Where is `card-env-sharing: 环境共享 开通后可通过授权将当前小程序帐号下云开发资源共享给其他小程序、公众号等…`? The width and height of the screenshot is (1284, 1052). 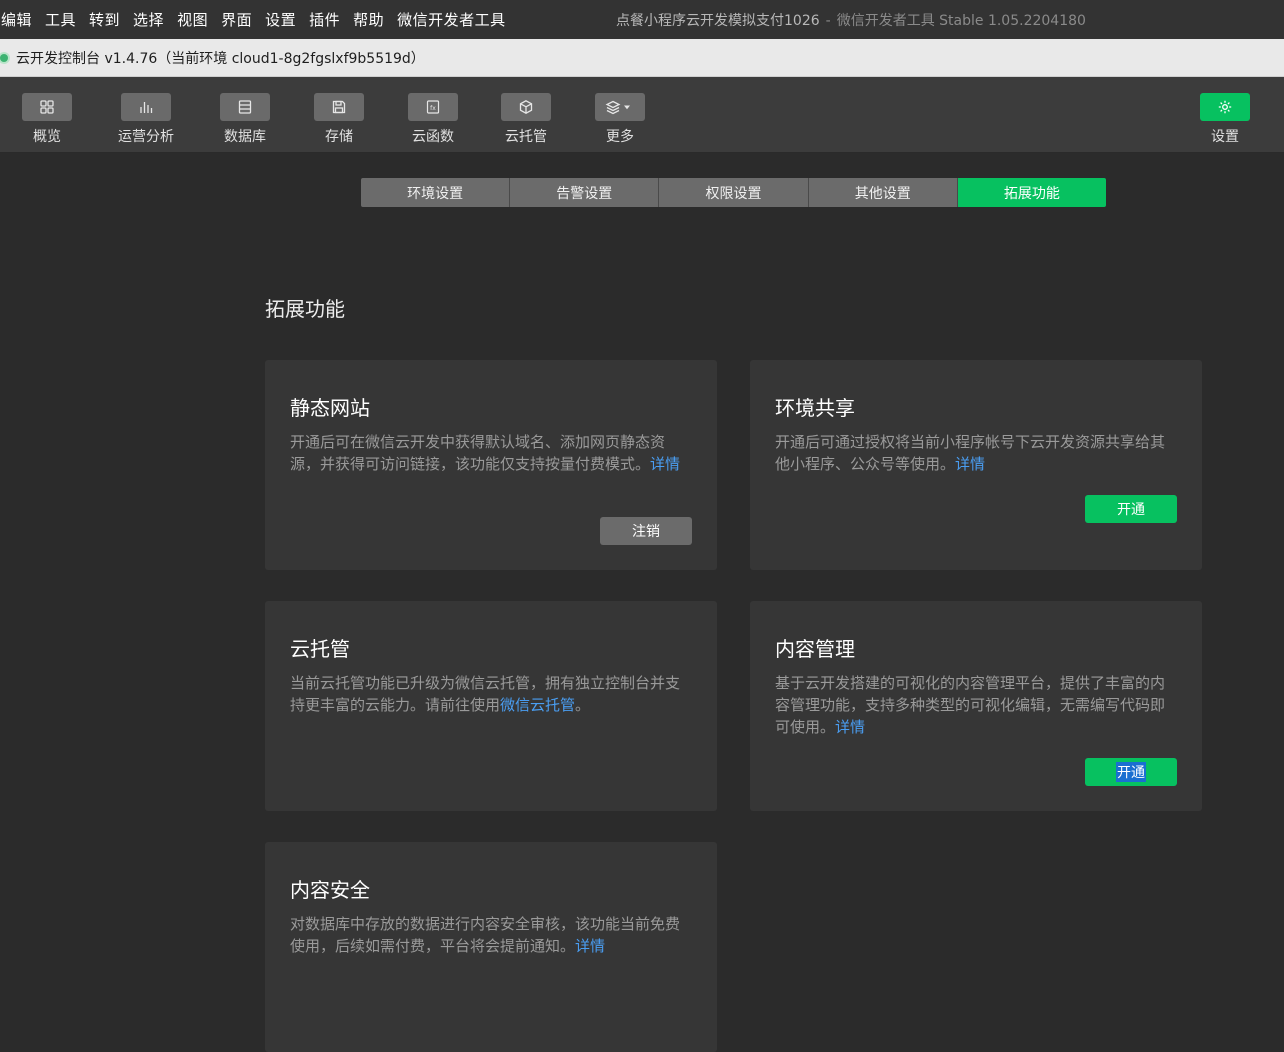
card-env-sharing: 环境共享 开通后可通过授权将当前小程序帐号下云开发资源共享给其他小程序、公众号等… is located at coordinates (976, 465).